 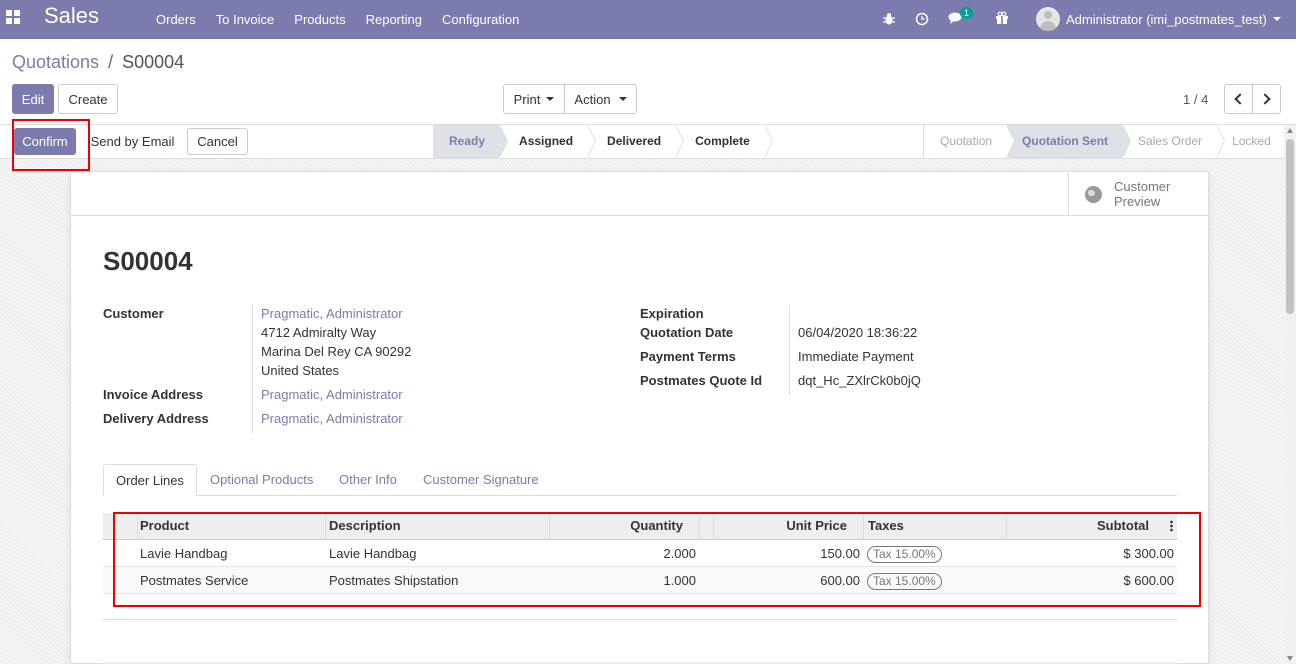 I want to click on edit-button: Edit, so click(x=33, y=99).